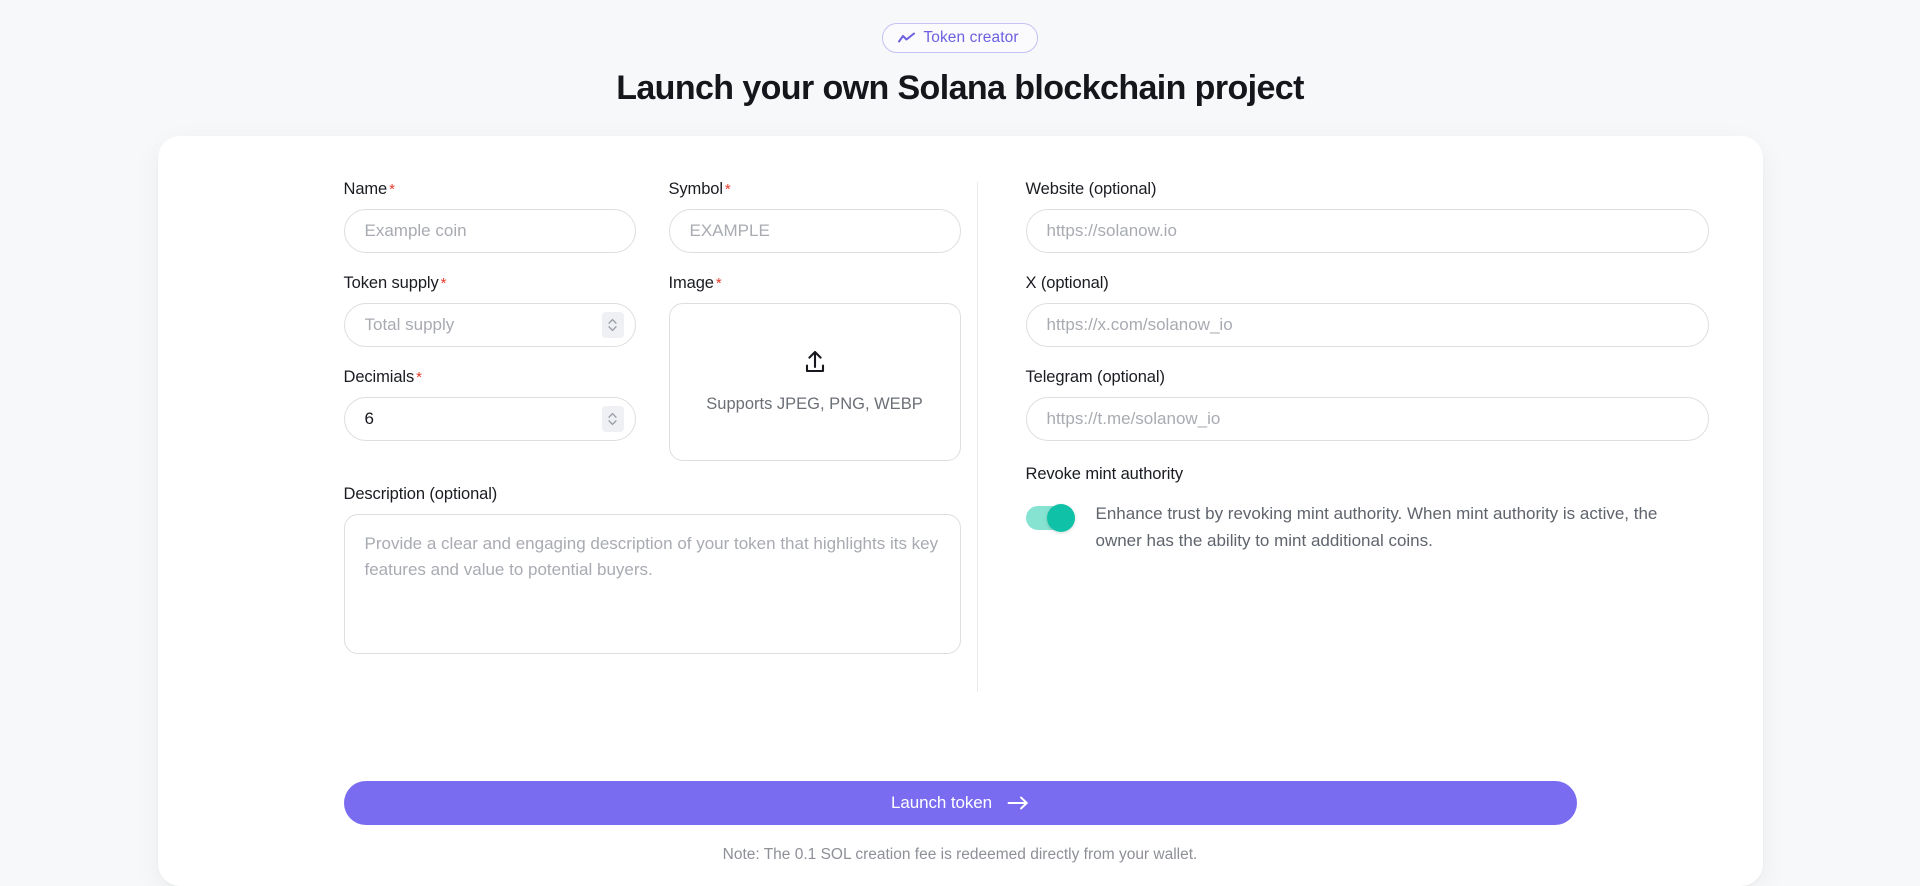 This screenshot has width=1920, height=886. I want to click on decimals-wrap, so click(489, 418).